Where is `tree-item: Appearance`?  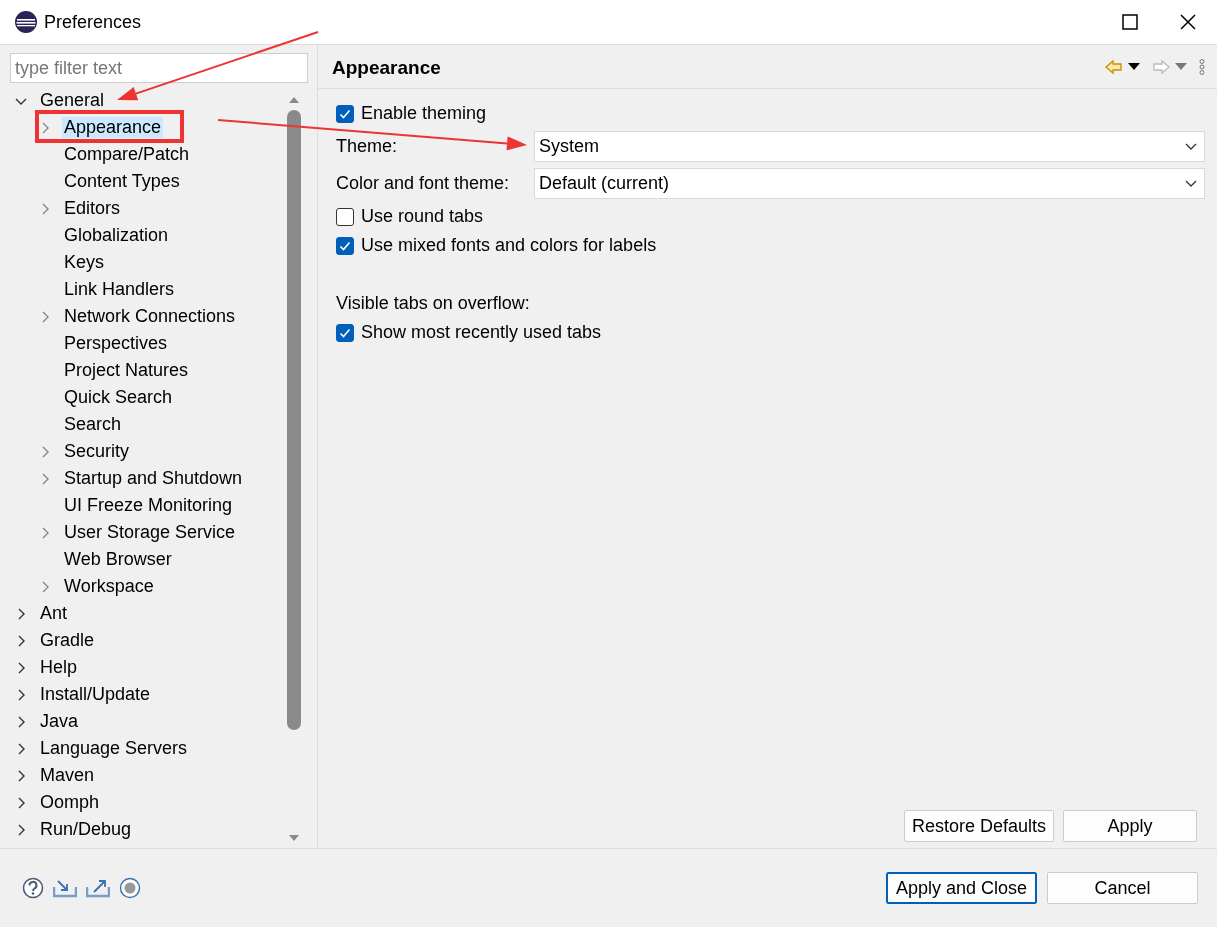
tree-item: Appearance is located at coordinates (113, 127).